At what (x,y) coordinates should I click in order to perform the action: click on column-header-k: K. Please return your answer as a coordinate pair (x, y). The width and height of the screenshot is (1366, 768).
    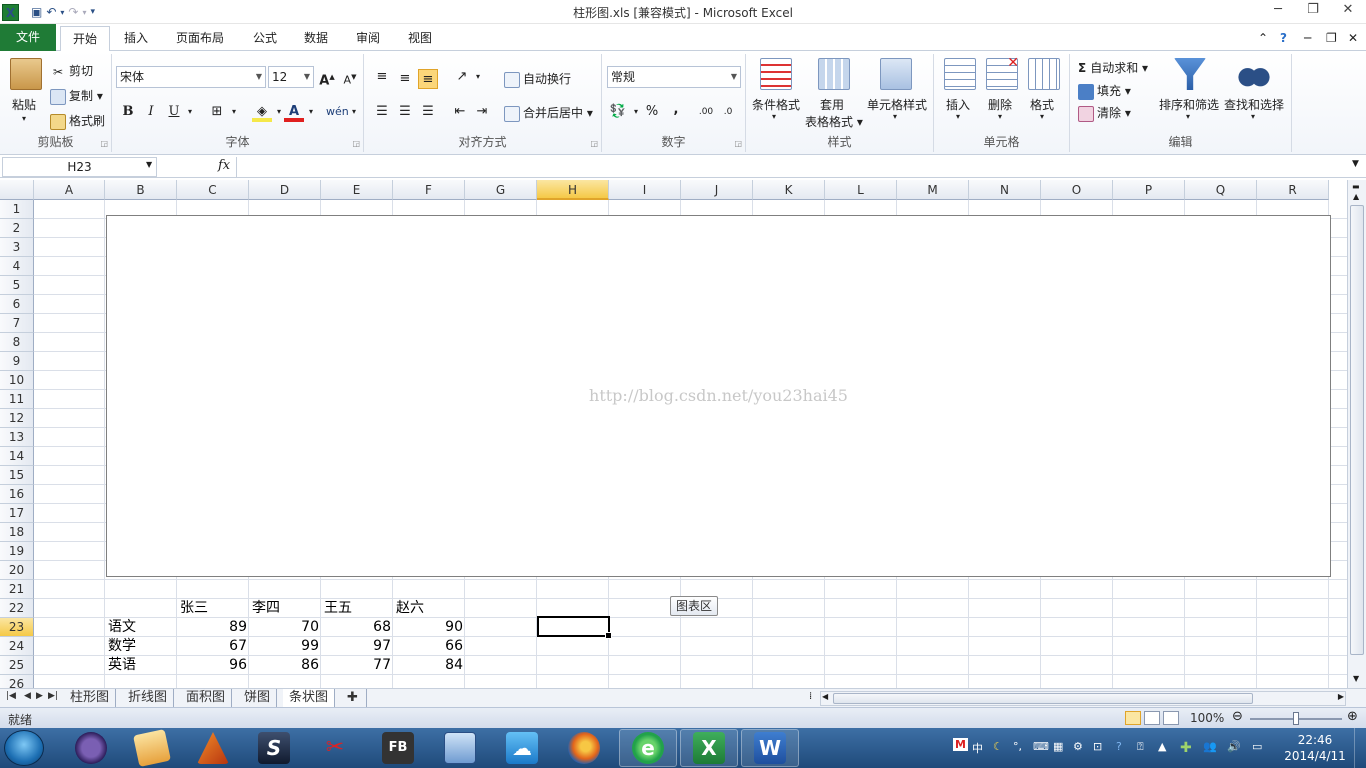
    Looking at the image, I should click on (789, 190).